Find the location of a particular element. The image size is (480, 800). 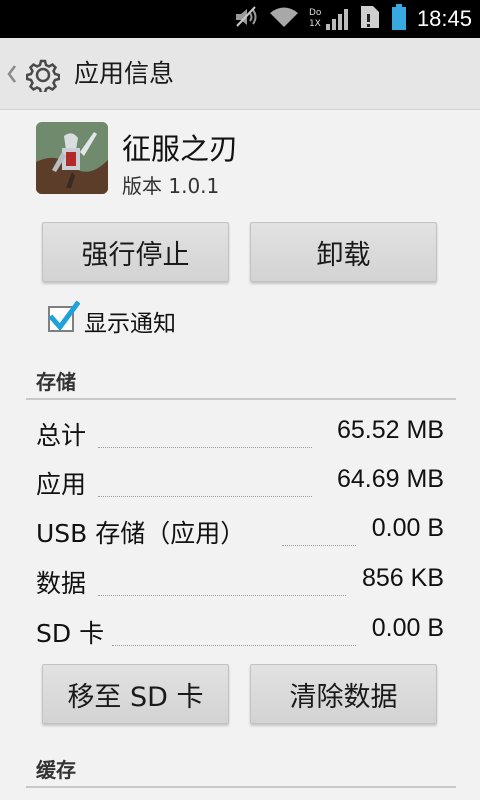

app-version: 版本 1.0.1 is located at coordinates (171, 186).